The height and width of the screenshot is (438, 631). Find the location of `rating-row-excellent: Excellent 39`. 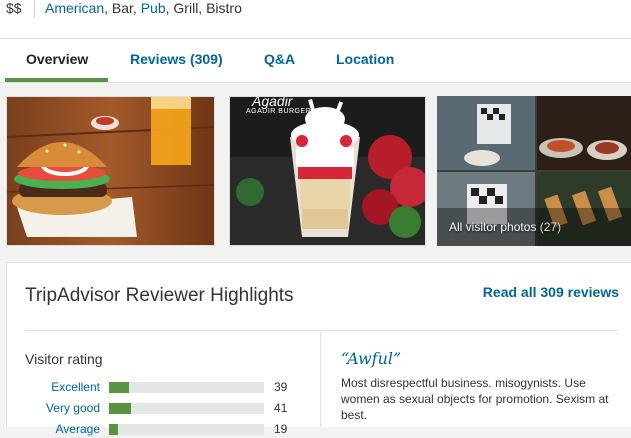

rating-row-excellent: Excellent 39 is located at coordinates (165, 388).